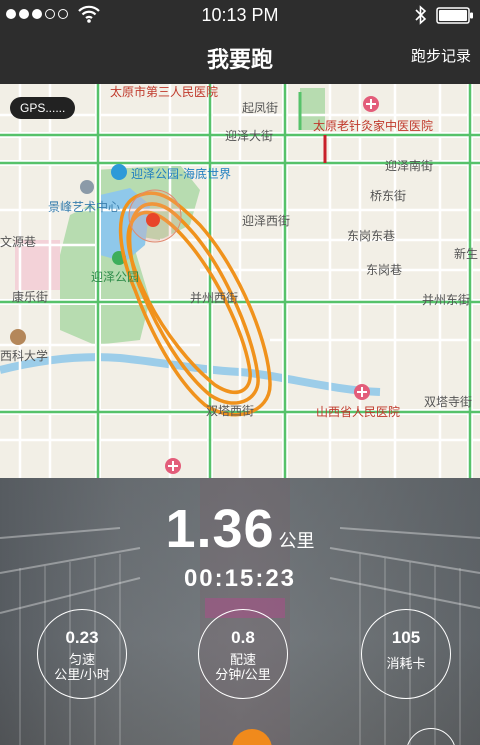  I want to click on hospital-icon, so click(371, 104).